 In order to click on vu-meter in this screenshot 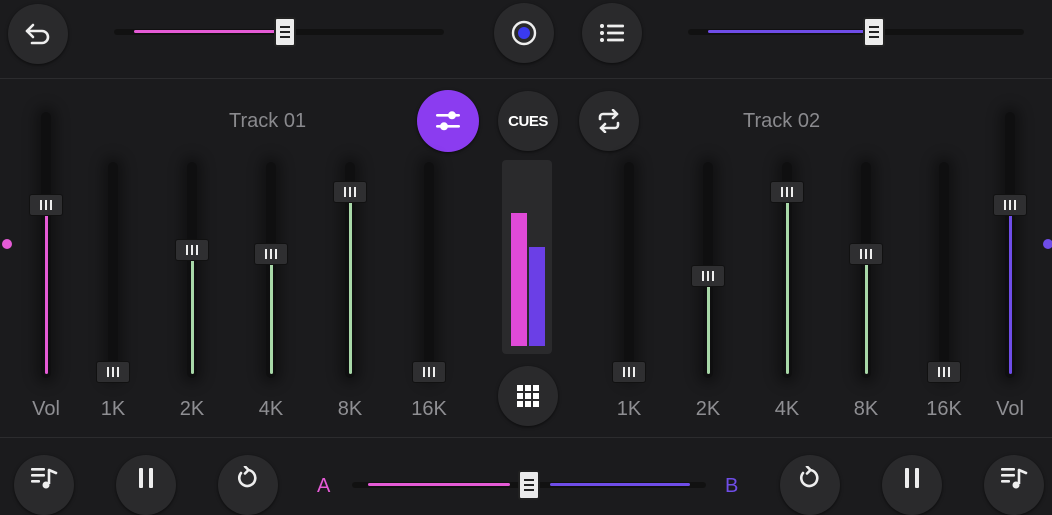, I will do `click(527, 257)`.